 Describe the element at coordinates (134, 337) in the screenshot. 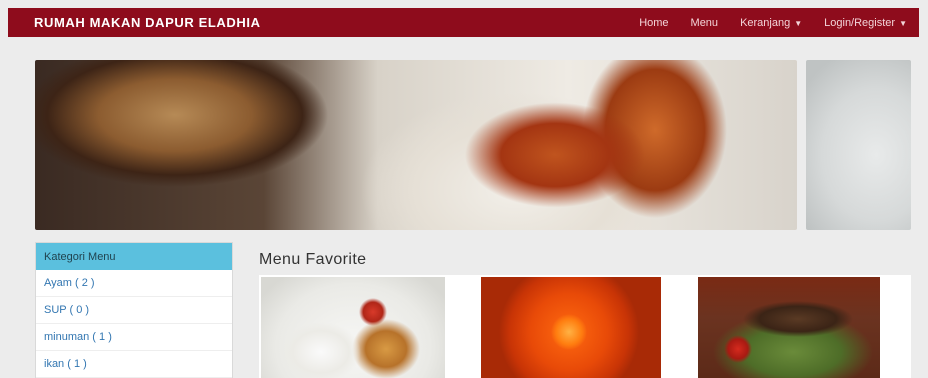

I see `category-item-minuman: minuman ( 1 )` at that location.